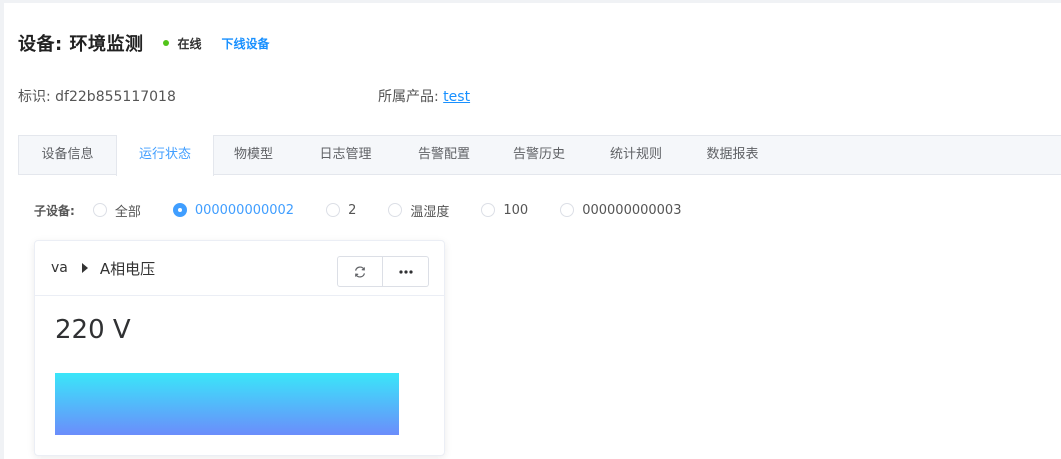  I want to click on tab-run-status: 运行状态, so click(165, 155).